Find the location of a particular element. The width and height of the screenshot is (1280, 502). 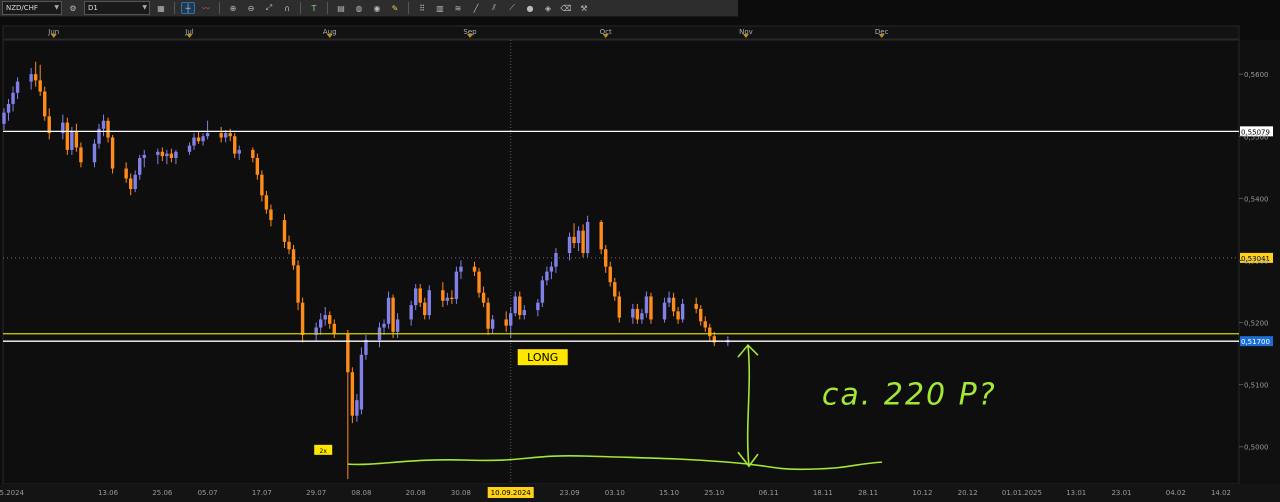

bubble-label: 2x is located at coordinates (324, 451).